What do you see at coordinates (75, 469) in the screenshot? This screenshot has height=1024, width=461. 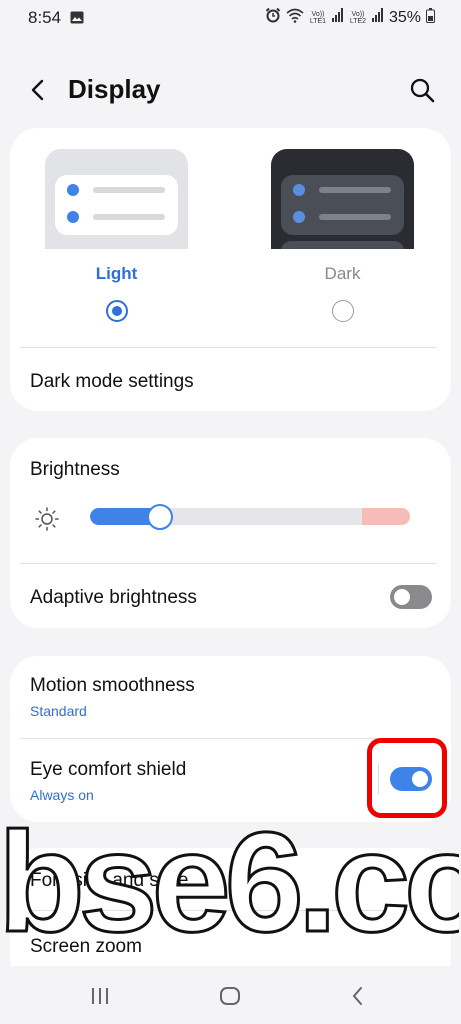 I see `brightness-label: Brightness` at bounding box center [75, 469].